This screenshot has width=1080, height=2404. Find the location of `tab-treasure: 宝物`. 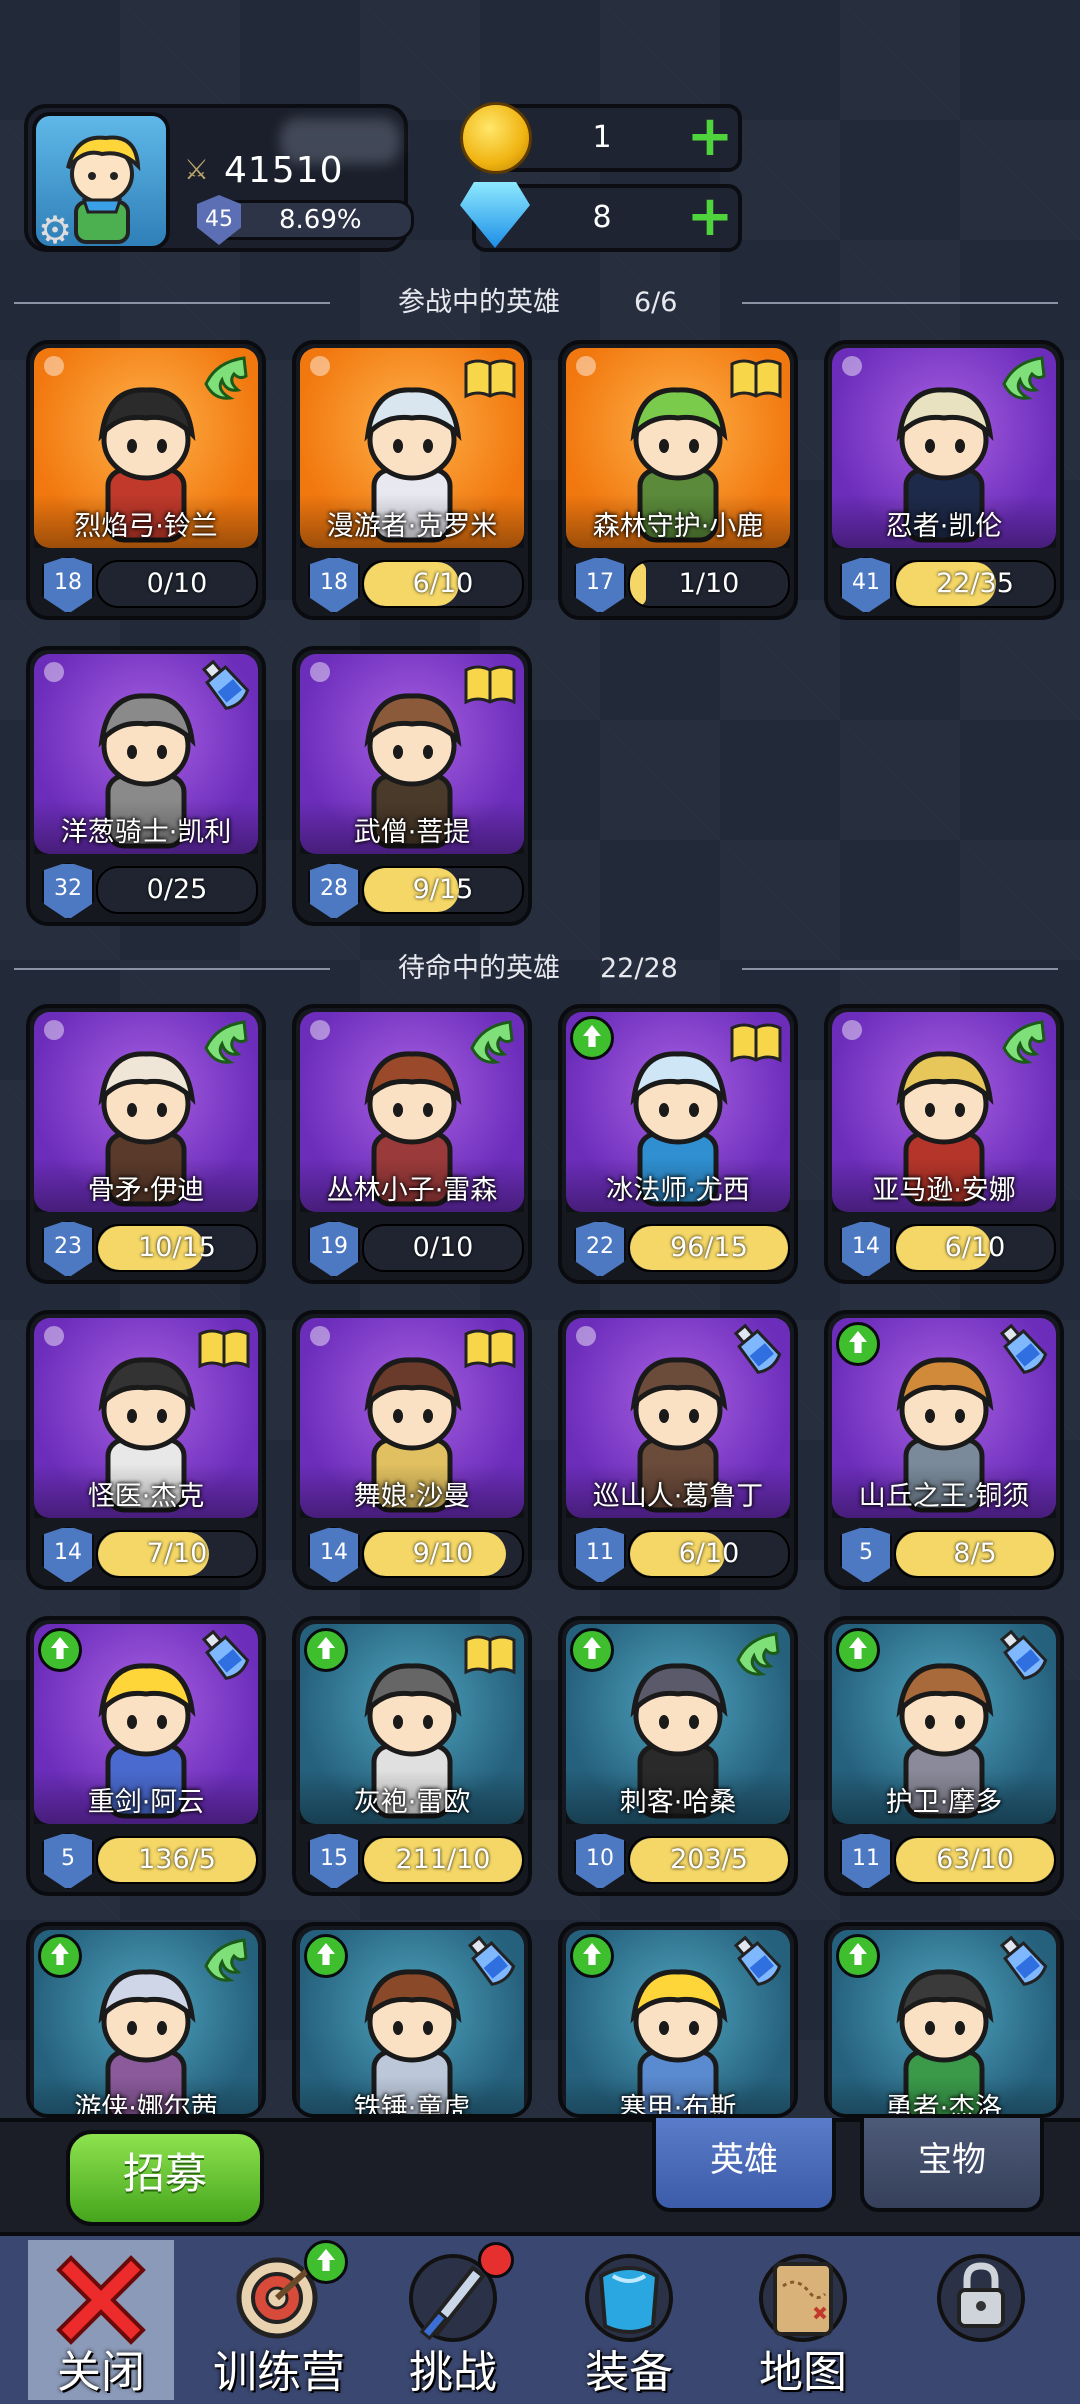

tab-treasure: 宝物 is located at coordinates (952, 2165).